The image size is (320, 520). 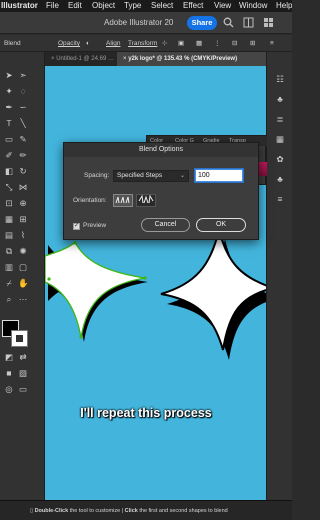 What do you see at coordinates (52, 6) in the screenshot?
I see `menu-file: File` at bounding box center [52, 6].